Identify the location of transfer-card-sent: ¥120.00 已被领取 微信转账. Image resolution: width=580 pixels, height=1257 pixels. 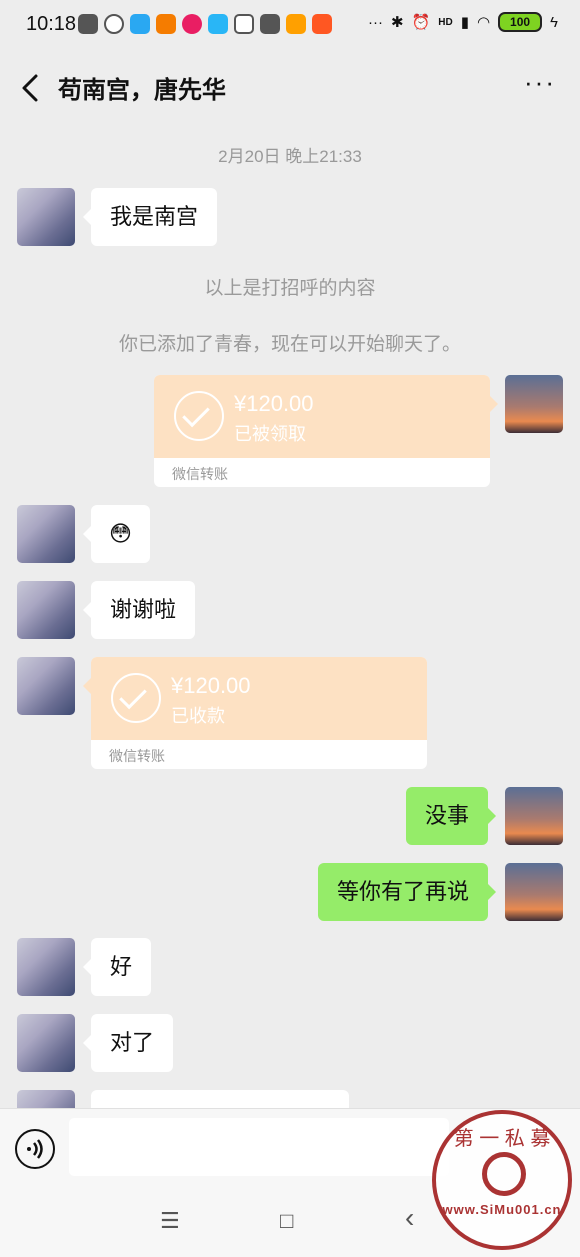
(322, 431).